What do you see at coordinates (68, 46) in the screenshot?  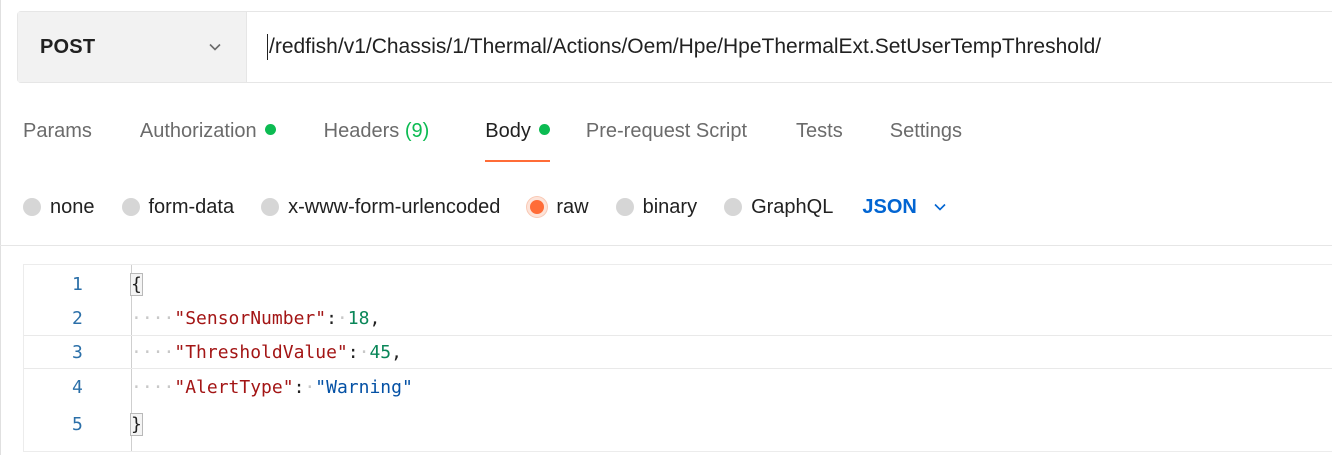 I see `http-method-label: POST` at bounding box center [68, 46].